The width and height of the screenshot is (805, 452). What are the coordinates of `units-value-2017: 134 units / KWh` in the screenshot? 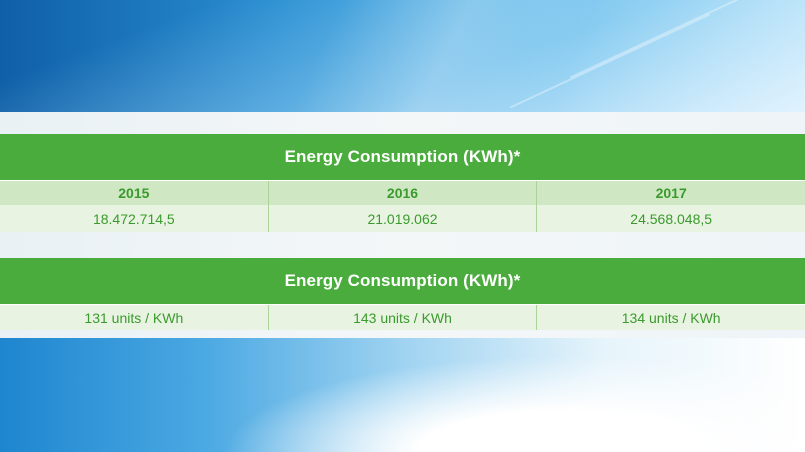 It's located at (671, 317).